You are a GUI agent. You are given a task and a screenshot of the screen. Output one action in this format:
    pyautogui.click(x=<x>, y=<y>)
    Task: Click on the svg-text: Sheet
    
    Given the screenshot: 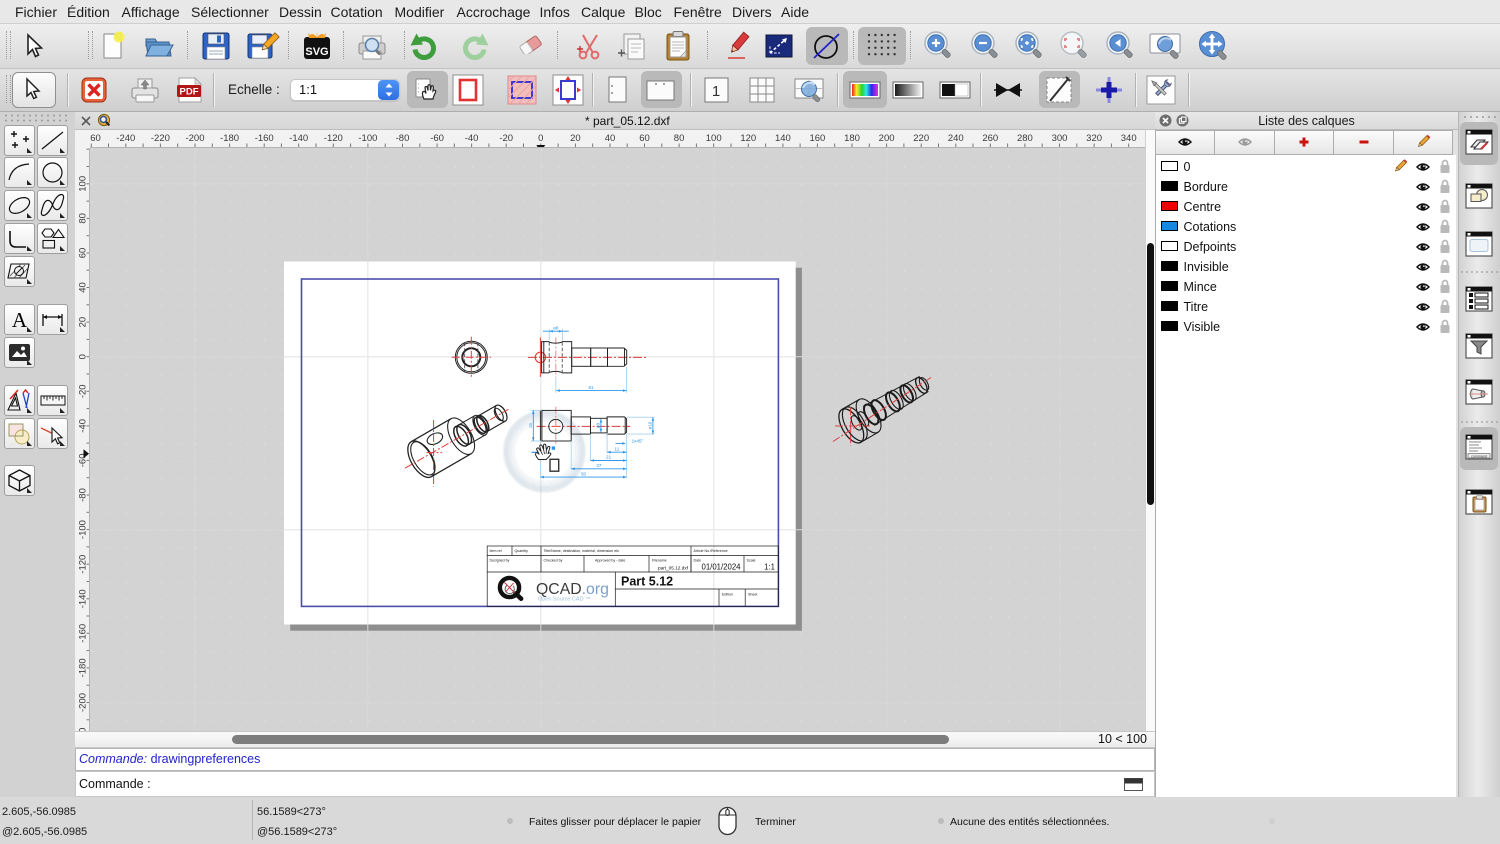 What is the action you would take?
    pyautogui.click(x=752, y=595)
    